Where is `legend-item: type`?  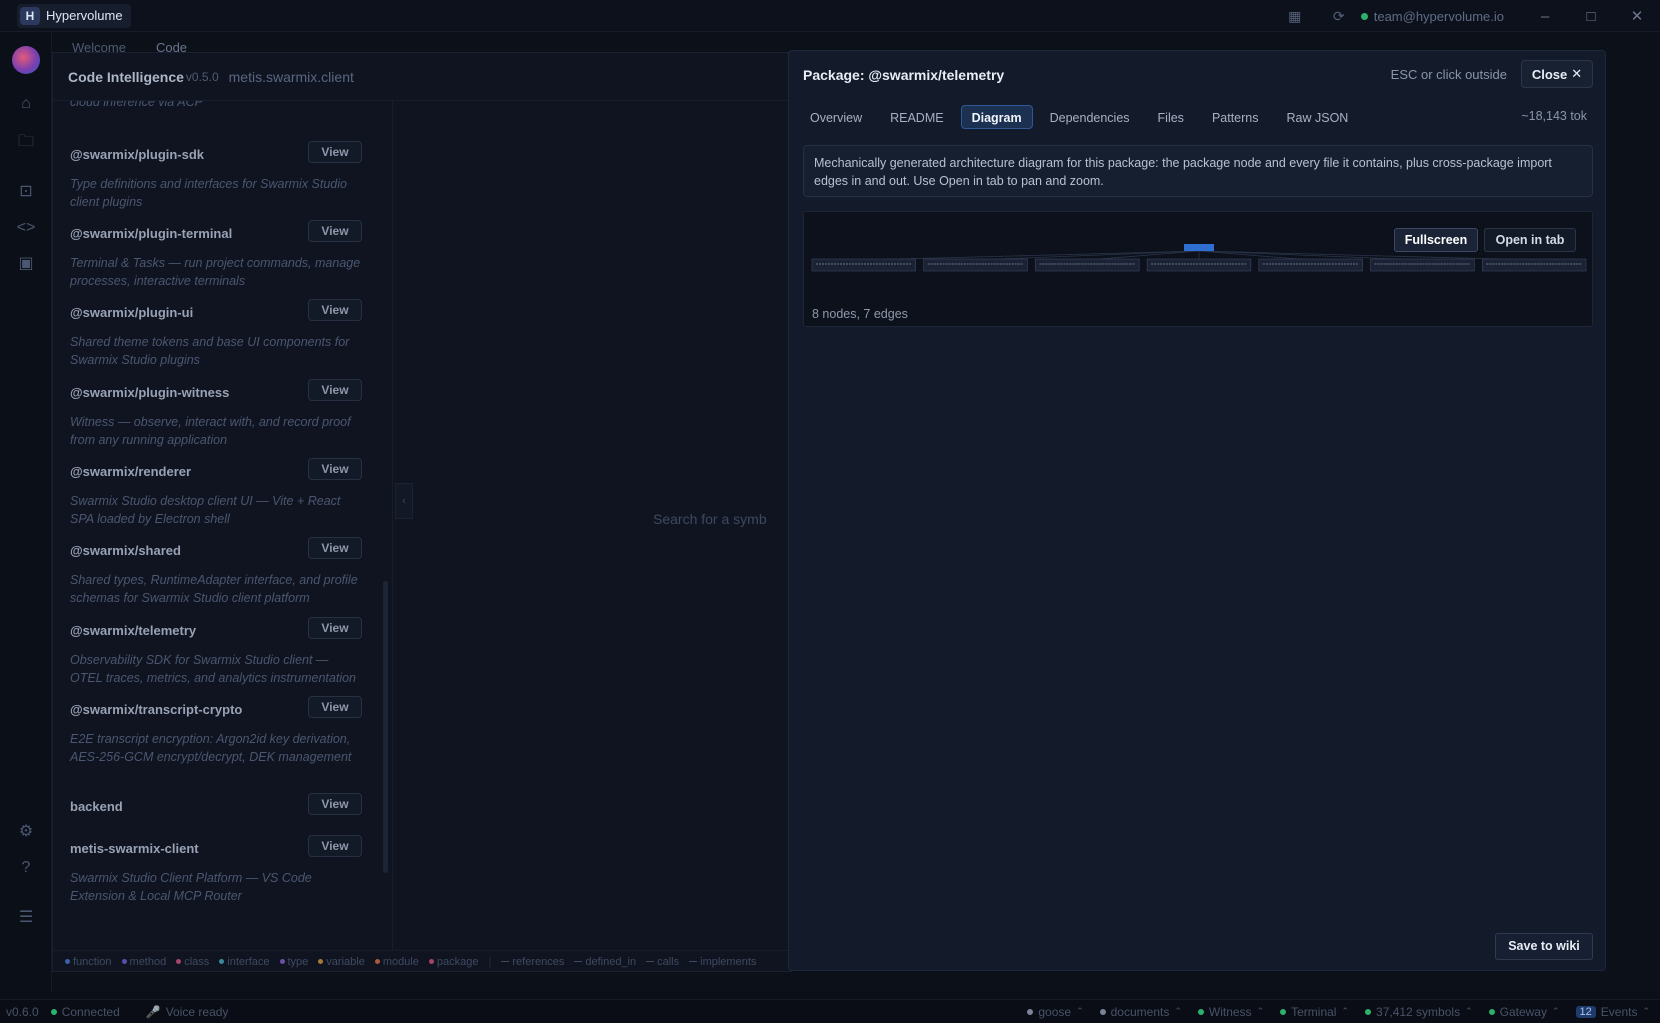
legend-item: type is located at coordinates (294, 961).